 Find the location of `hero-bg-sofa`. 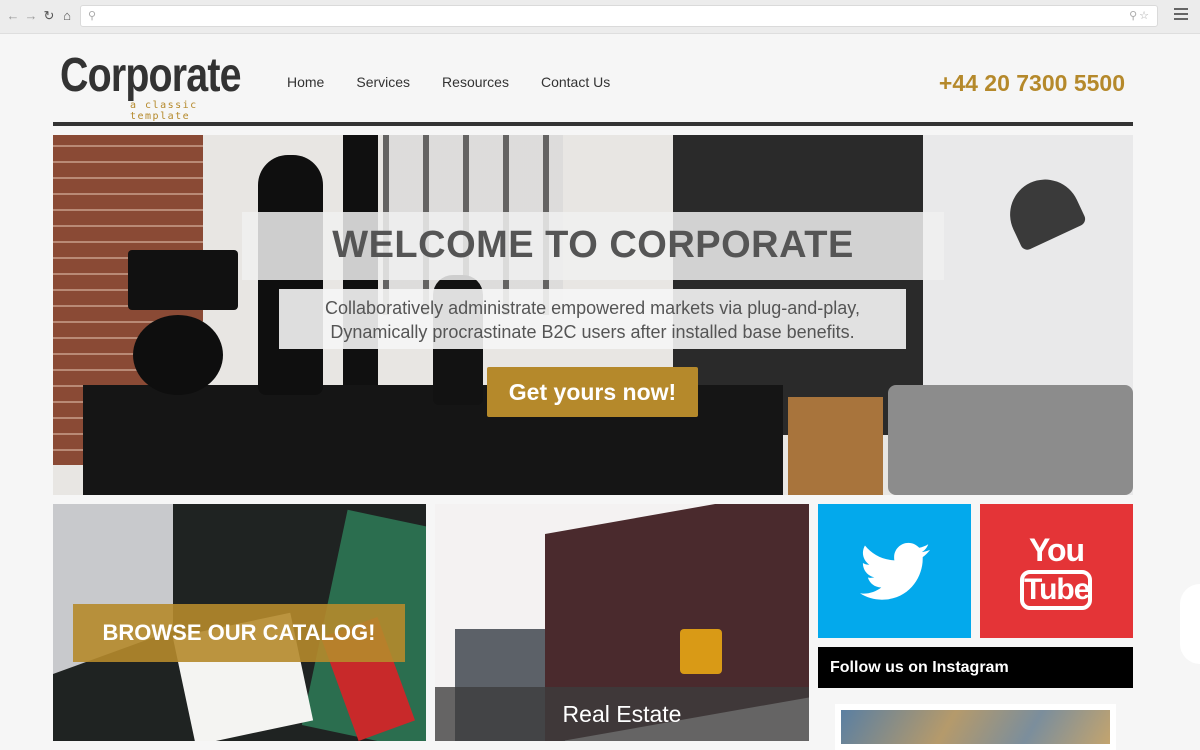

hero-bg-sofa is located at coordinates (1010, 440).